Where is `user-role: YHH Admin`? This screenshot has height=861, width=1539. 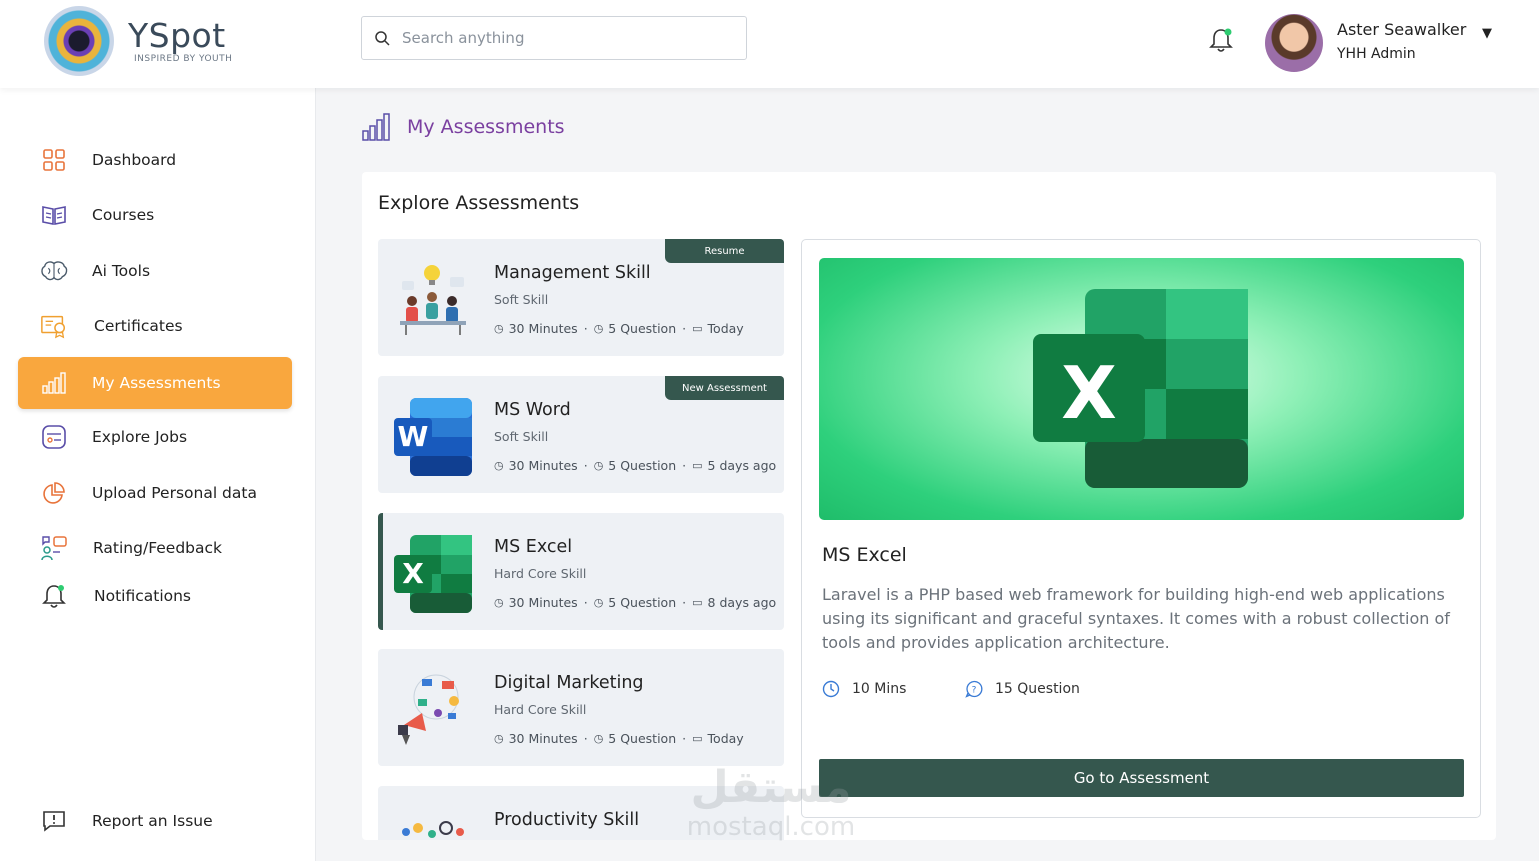
user-role: YHH Admin is located at coordinates (1376, 54).